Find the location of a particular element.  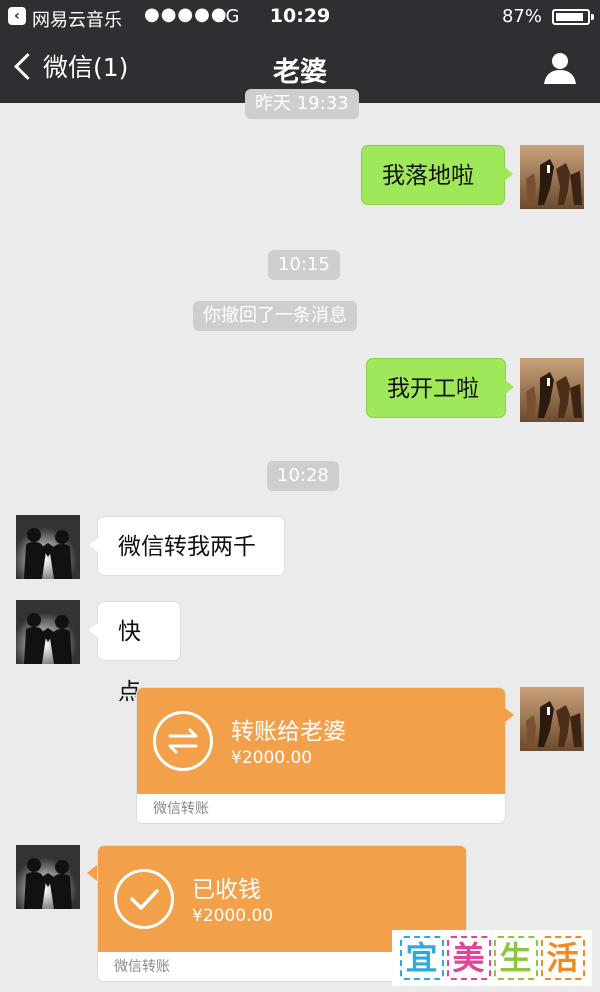

status-bar: ‹ 网易云音乐 ●●●●● 4G 10:29 87% is located at coordinates (300, 17).